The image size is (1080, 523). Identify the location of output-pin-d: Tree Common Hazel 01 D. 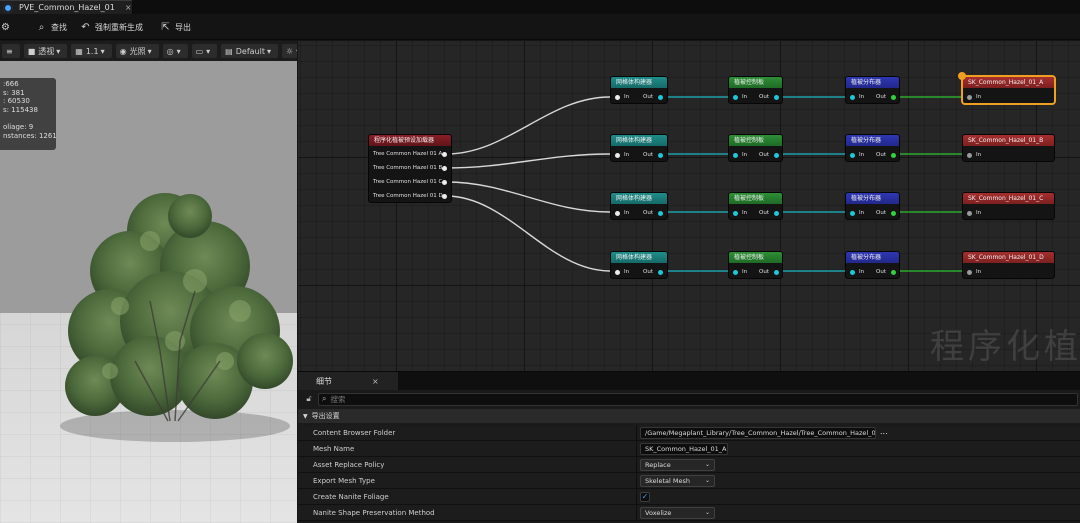
(410, 196).